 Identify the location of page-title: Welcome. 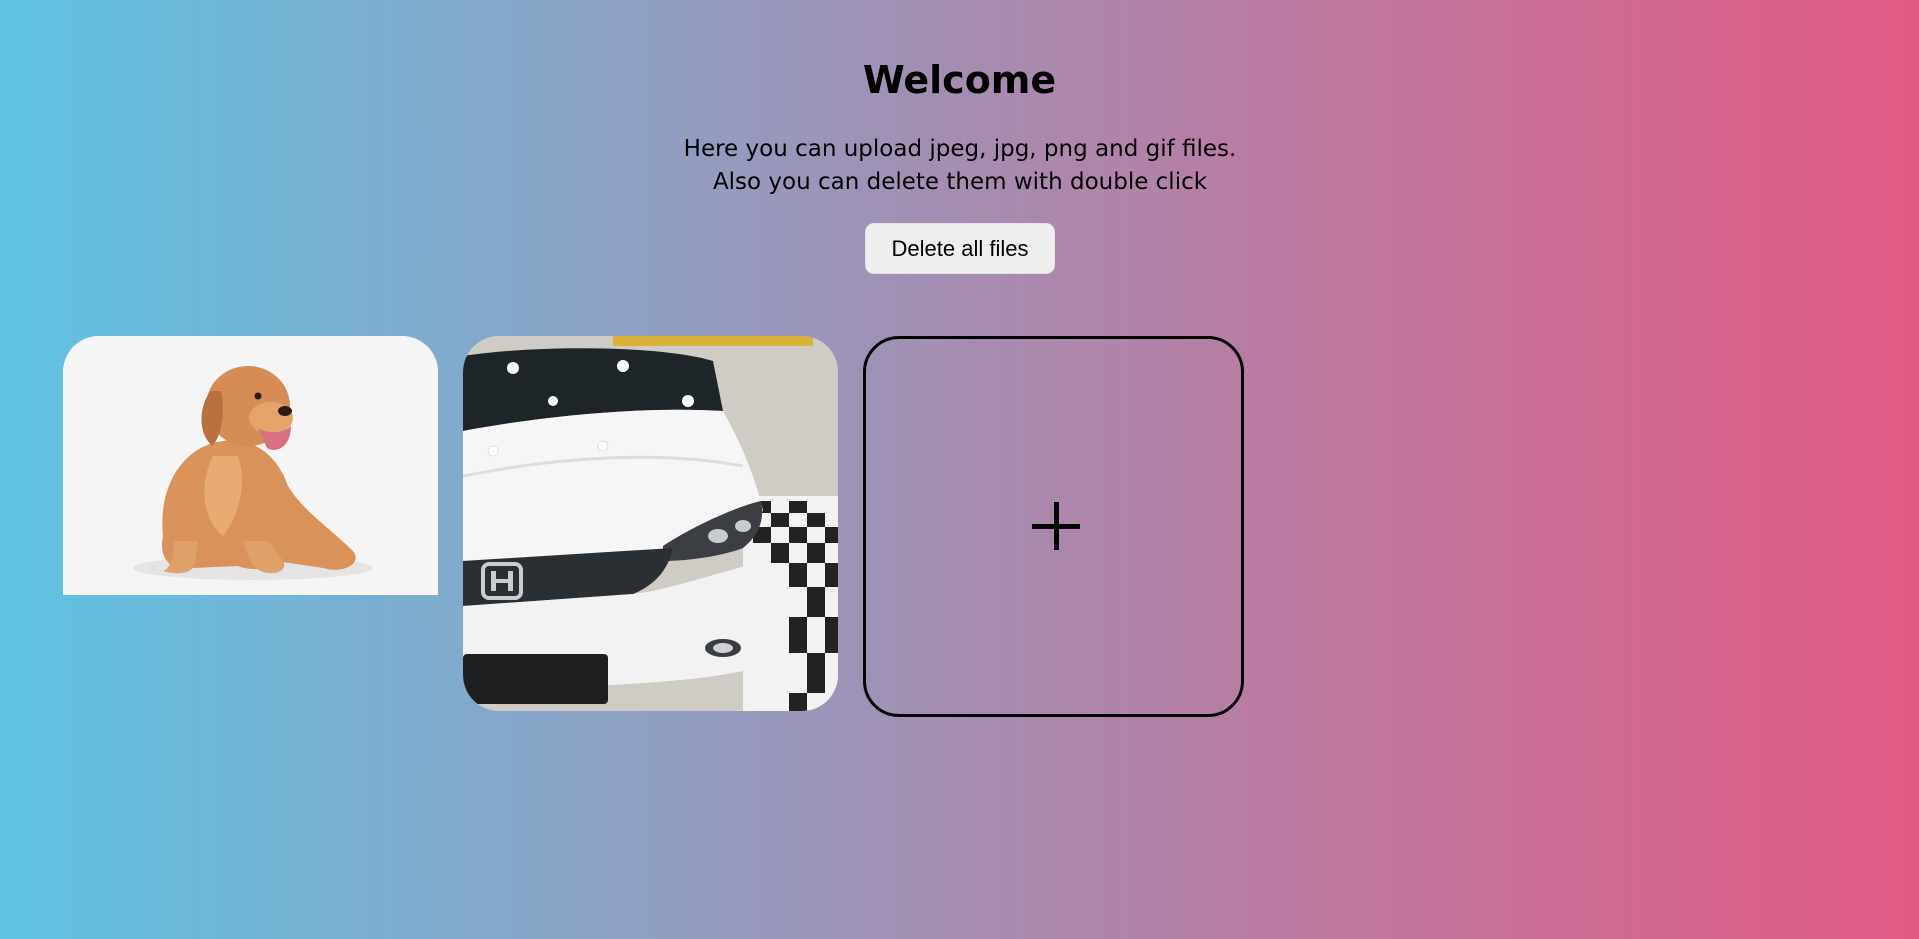
(959, 80).